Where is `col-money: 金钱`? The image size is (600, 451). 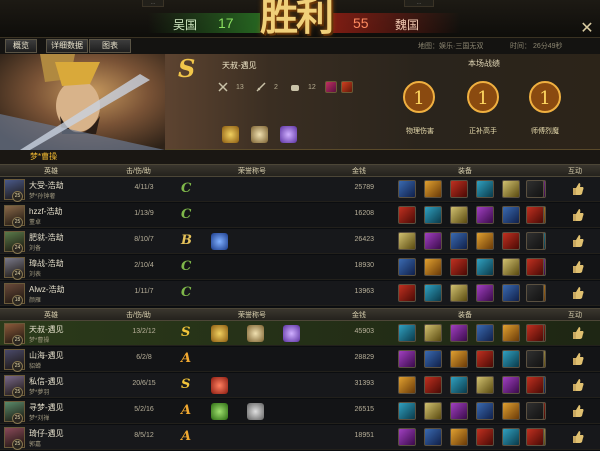
col-money: 金钱 is located at coordinates (359, 171).